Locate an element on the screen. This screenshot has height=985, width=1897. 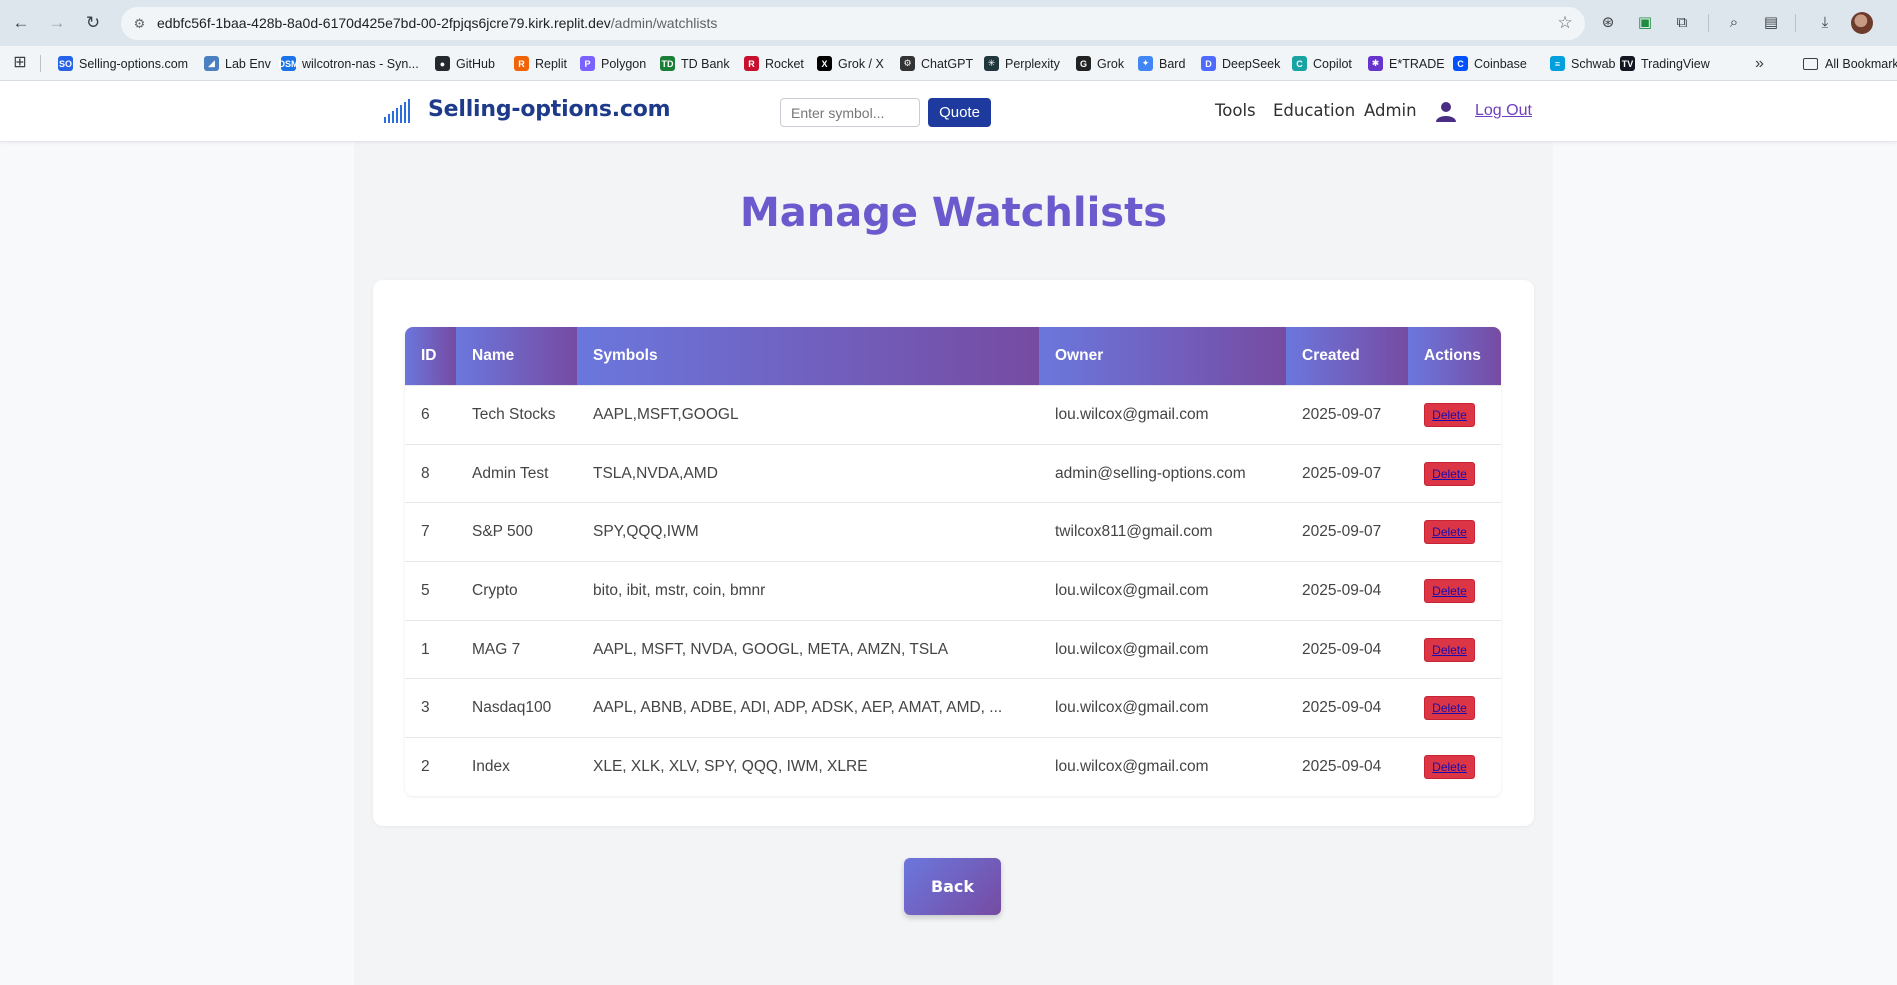
tab-search-icon: ⌕ is located at coordinates (1734, 23).